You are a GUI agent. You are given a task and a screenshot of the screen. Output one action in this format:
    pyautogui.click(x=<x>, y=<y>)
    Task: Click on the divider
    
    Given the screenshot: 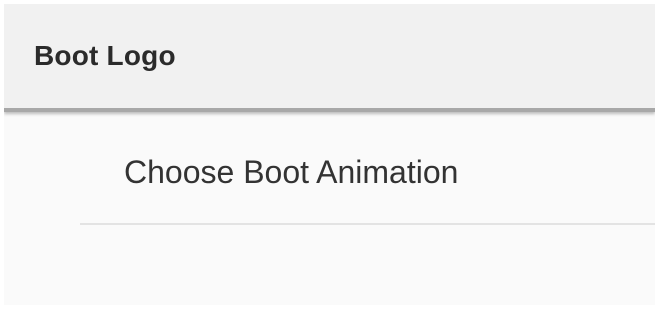 What is the action you would take?
    pyautogui.click(x=367, y=224)
    